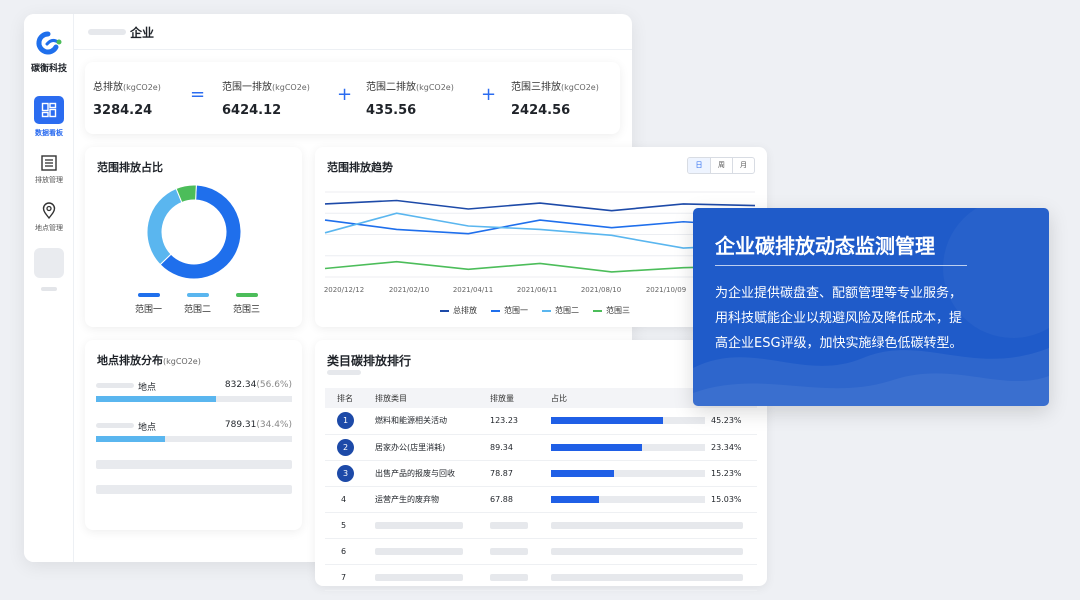 The image size is (1080, 600). I want to click on rank-number: 6, so click(344, 551).